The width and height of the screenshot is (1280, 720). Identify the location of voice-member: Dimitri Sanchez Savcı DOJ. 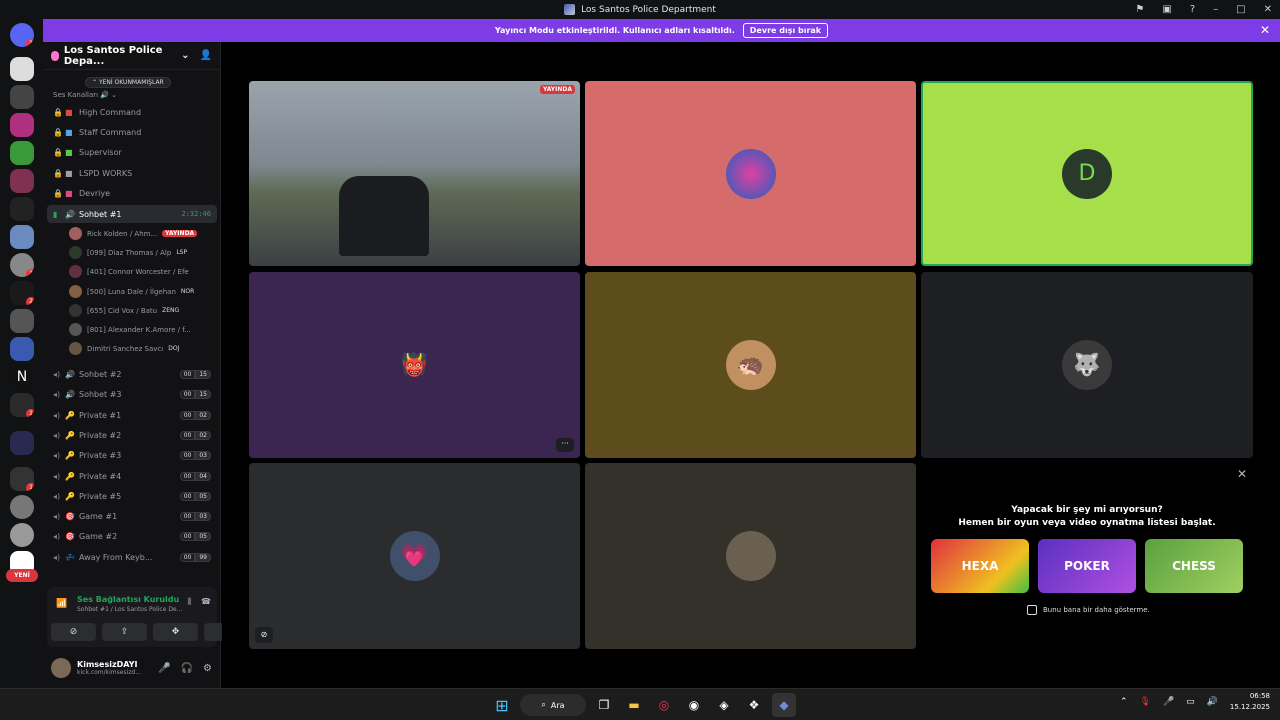
(143, 348).